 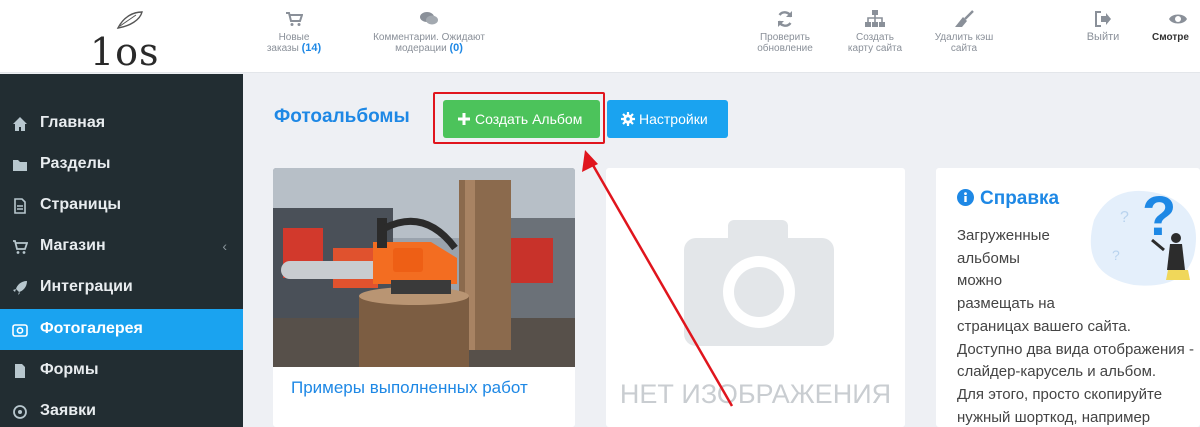 What do you see at coordinates (1054, 417) in the screenshot?
I see `help-line: нужный шорткод, например` at bounding box center [1054, 417].